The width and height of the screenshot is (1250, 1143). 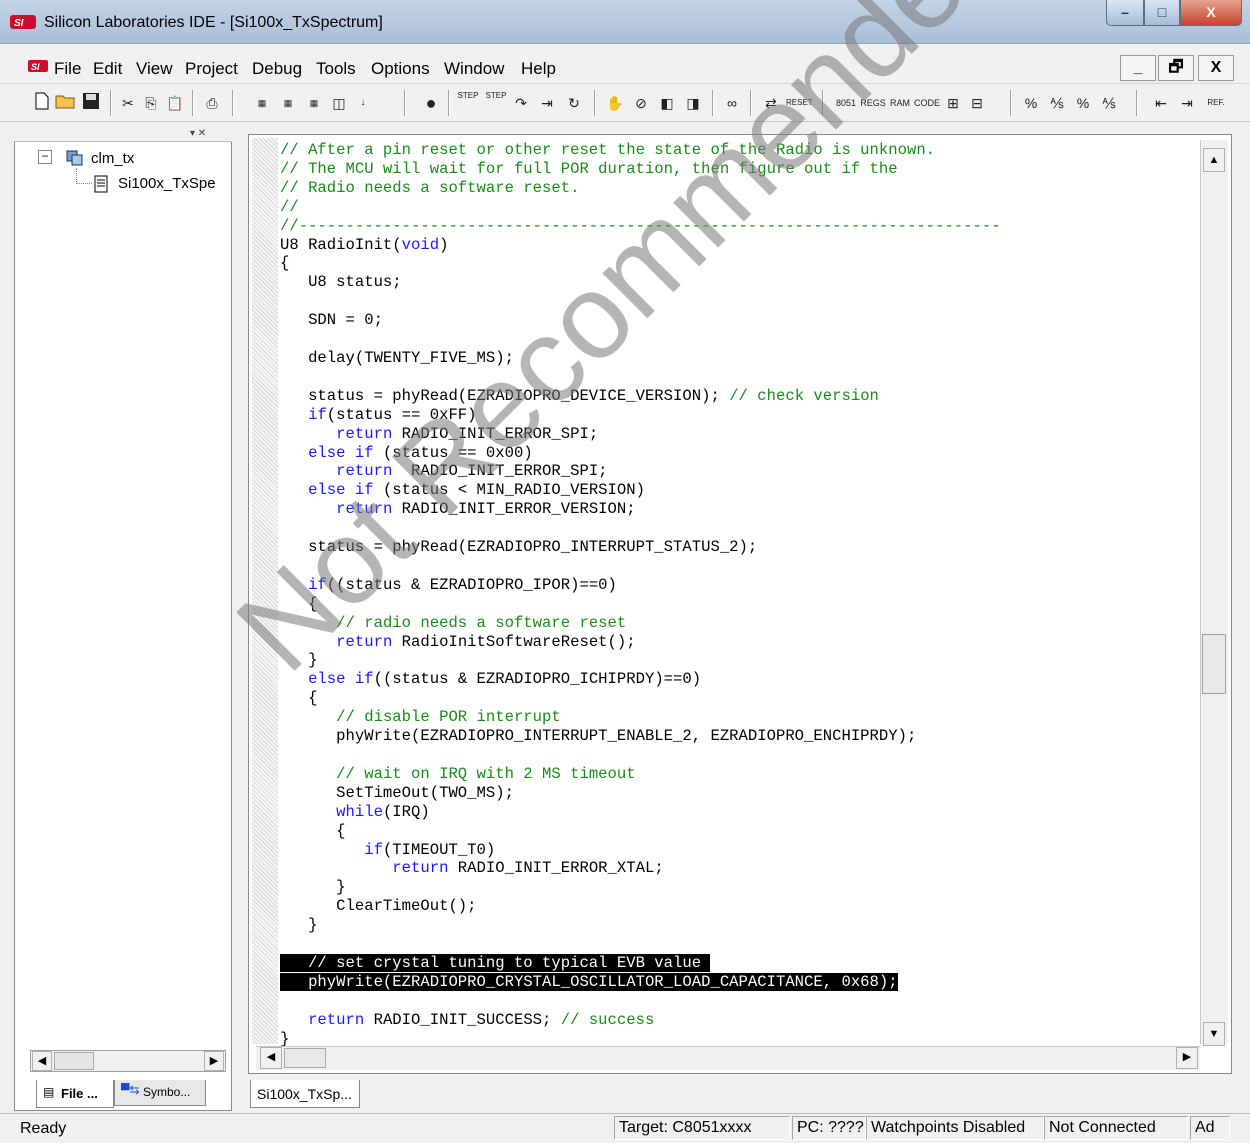 I want to click on window-maximize-button: □, so click(x=1162, y=13).